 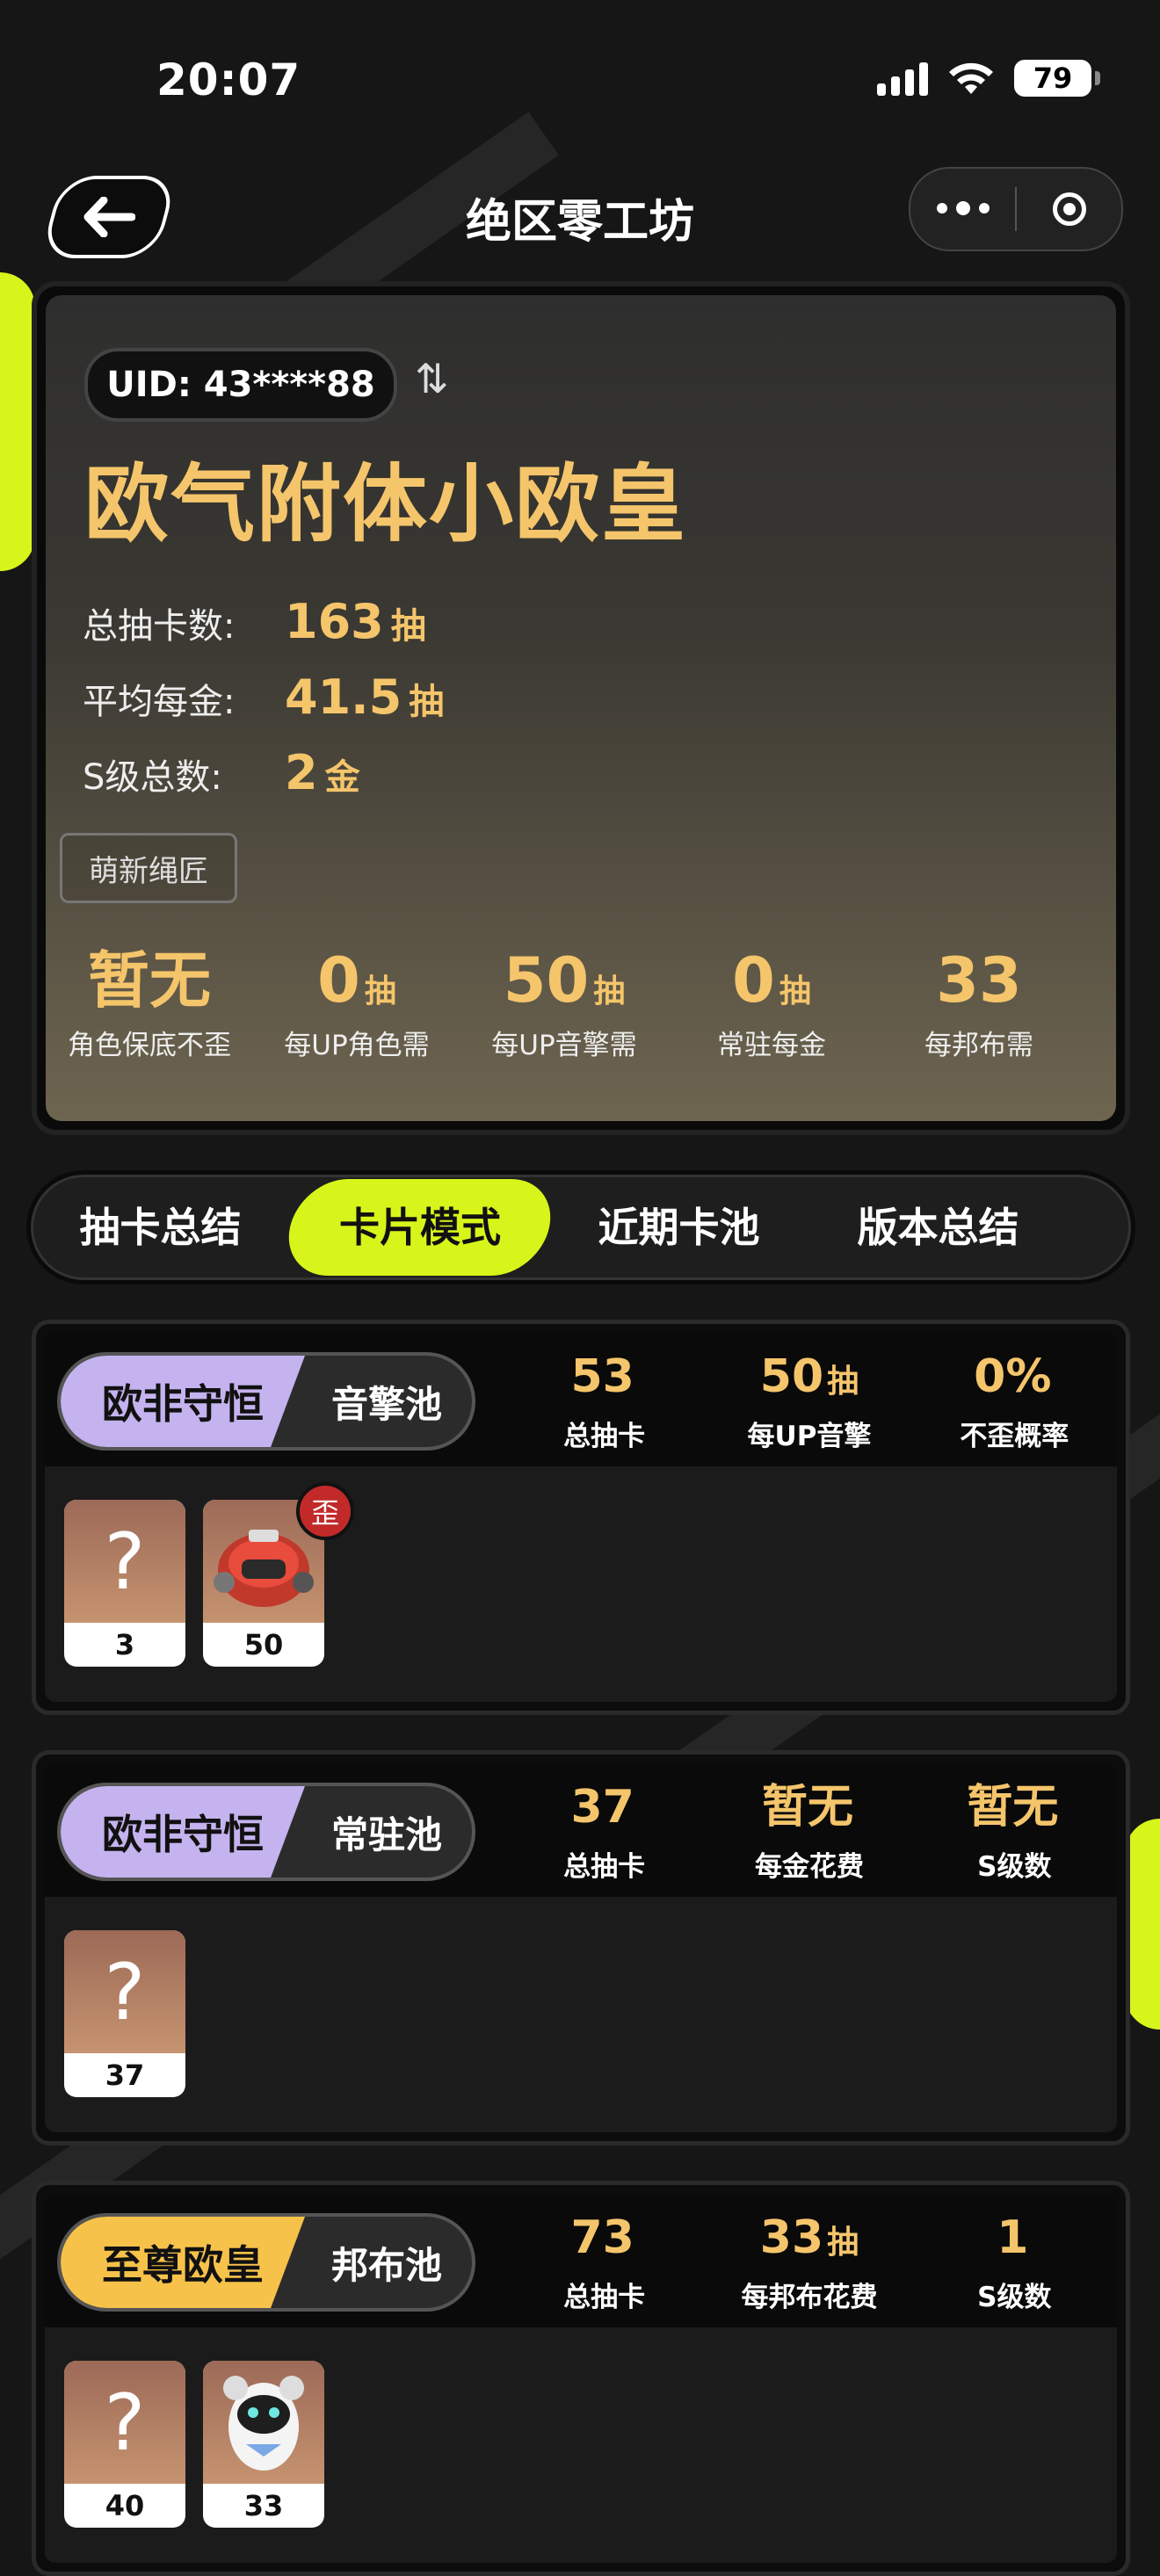 I want to click on stat-unit: 金, so click(x=342, y=777).